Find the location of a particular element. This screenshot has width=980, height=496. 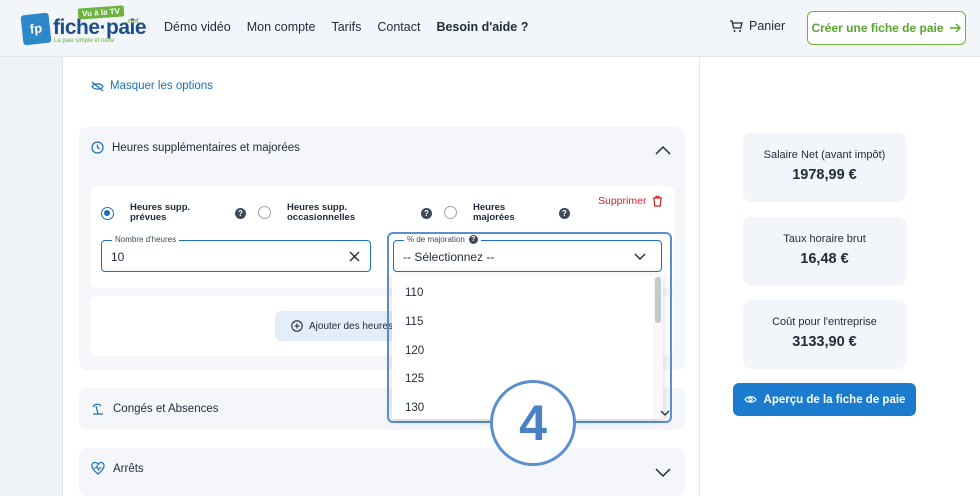

nav-account: Mon compte is located at coordinates (281, 27).